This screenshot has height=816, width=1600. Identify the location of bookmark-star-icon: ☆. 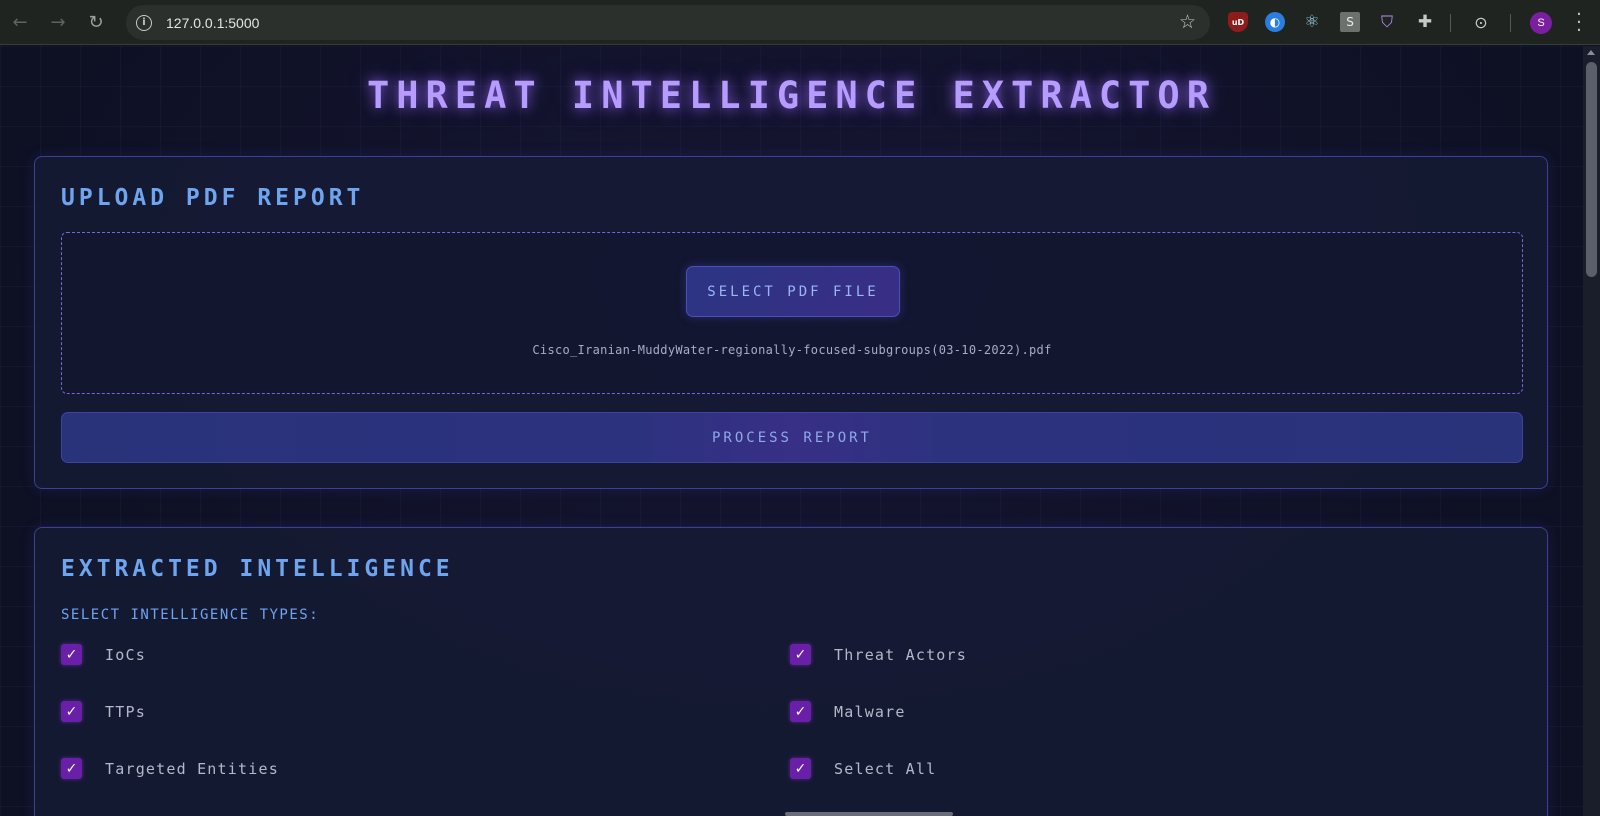
(1187, 22).